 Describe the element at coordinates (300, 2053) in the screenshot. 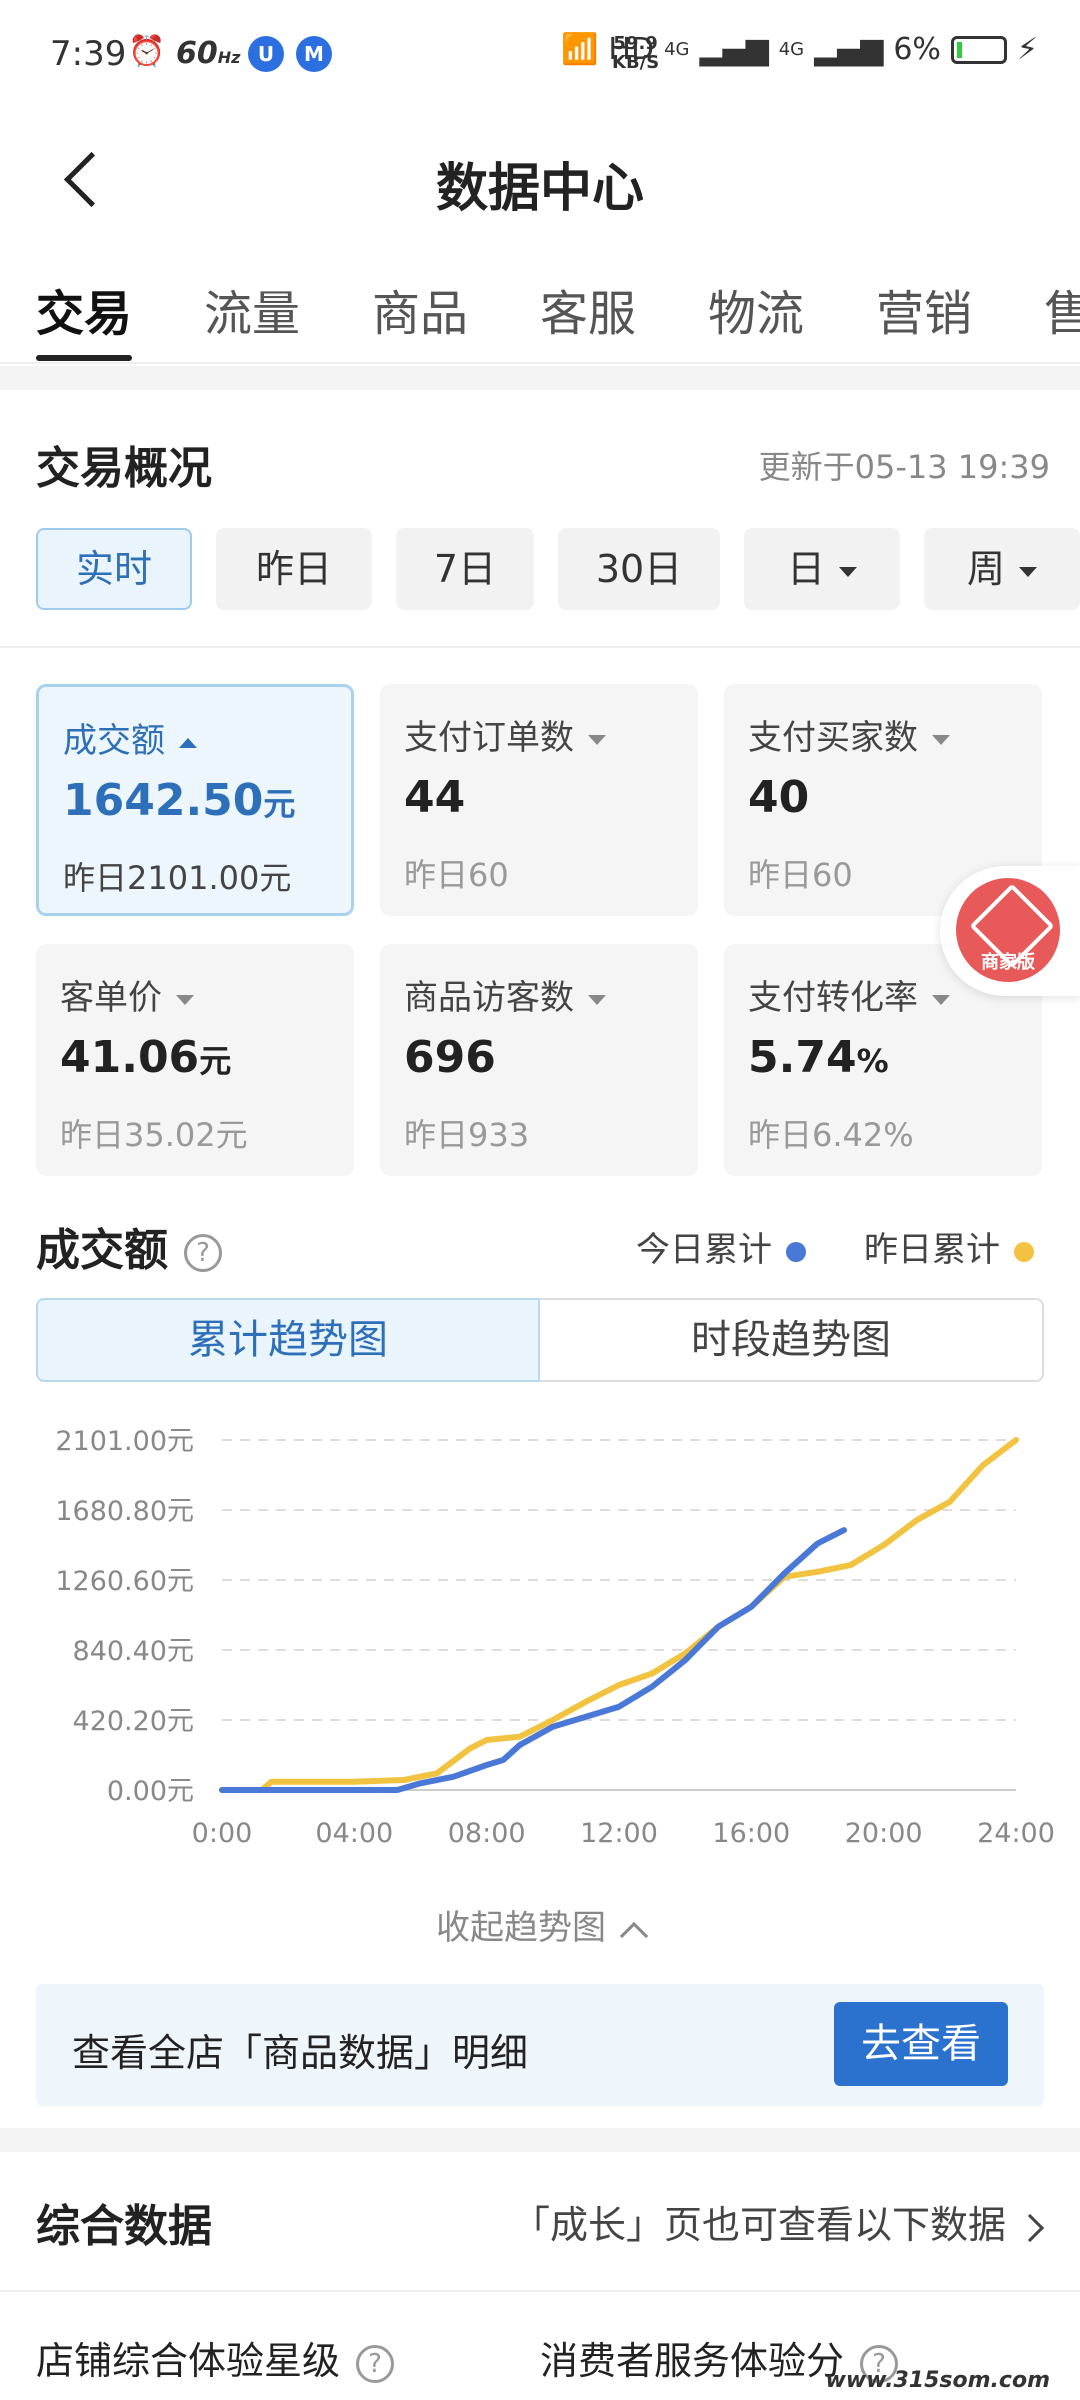

I see `banner-text: 查看全店「商品数据」明细` at that location.